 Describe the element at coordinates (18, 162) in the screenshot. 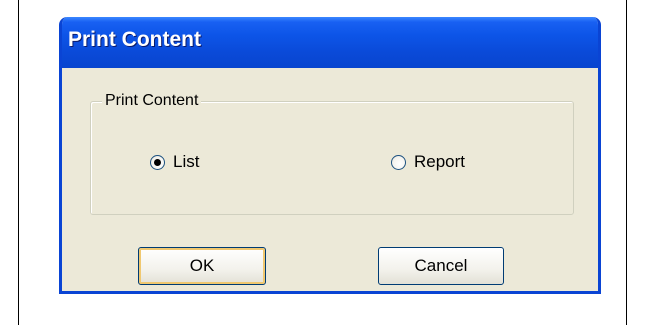

I see `frame-border-left` at that location.